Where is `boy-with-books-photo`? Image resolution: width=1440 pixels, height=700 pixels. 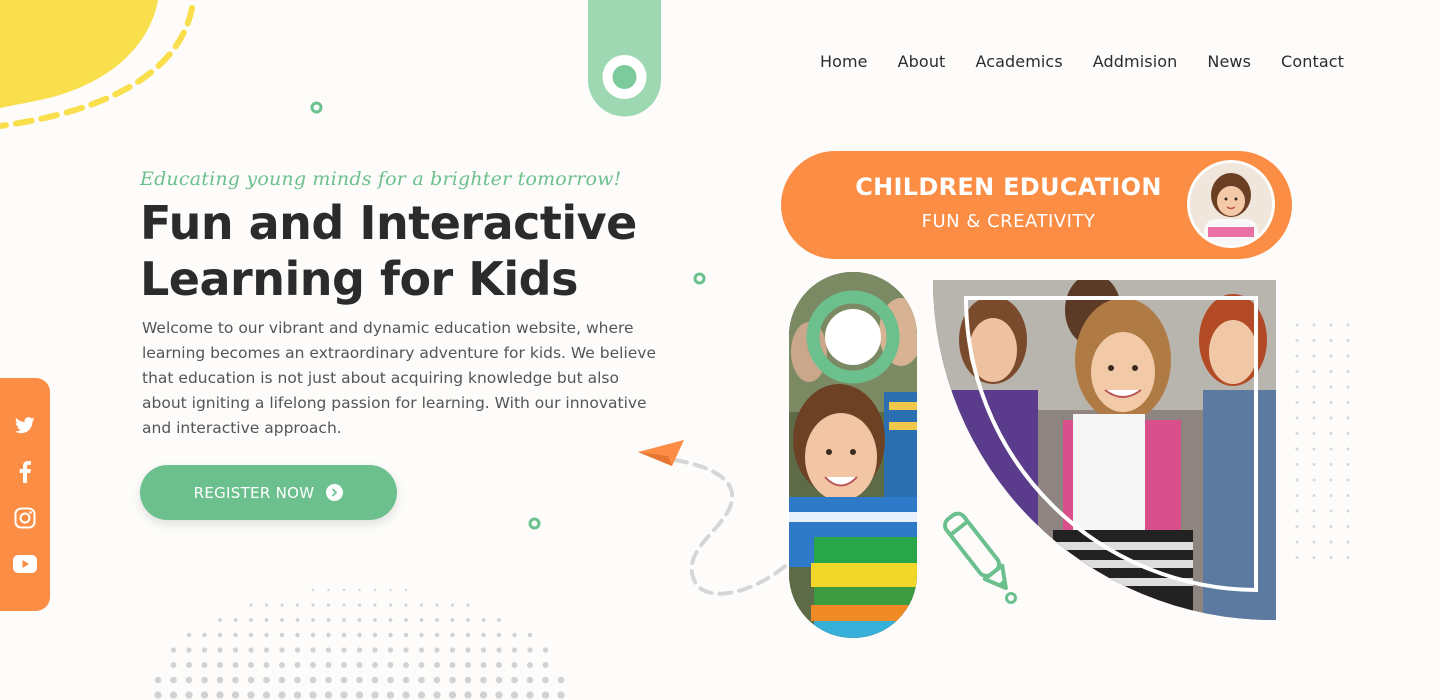
boy-with-books-photo is located at coordinates (853, 455).